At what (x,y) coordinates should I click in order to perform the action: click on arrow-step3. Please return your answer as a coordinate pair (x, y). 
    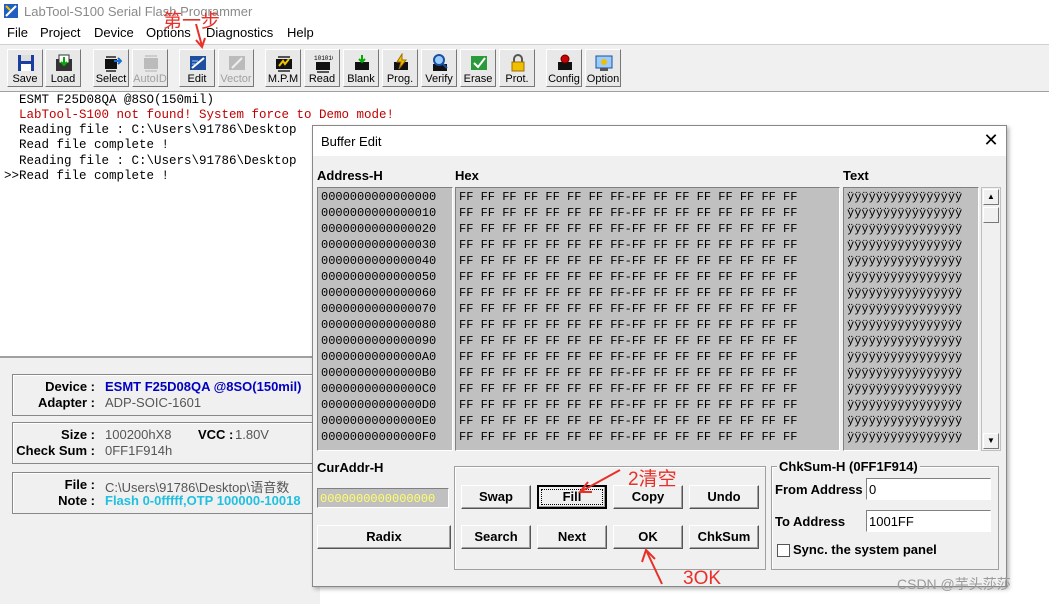
    Looking at the image, I should click on (654, 567).